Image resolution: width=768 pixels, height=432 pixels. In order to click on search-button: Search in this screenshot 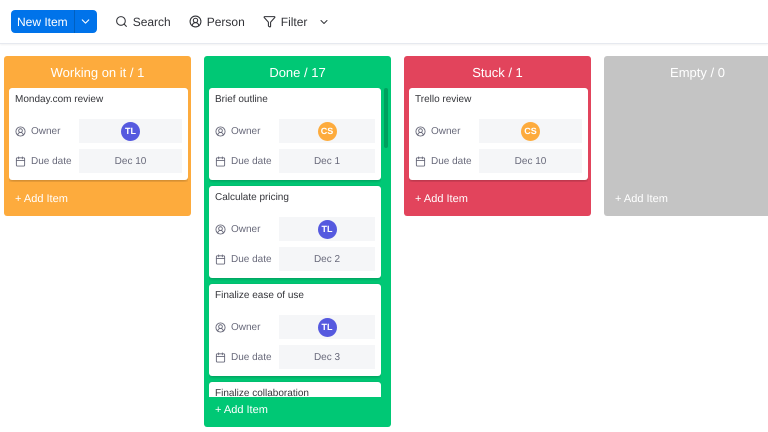, I will do `click(142, 21)`.